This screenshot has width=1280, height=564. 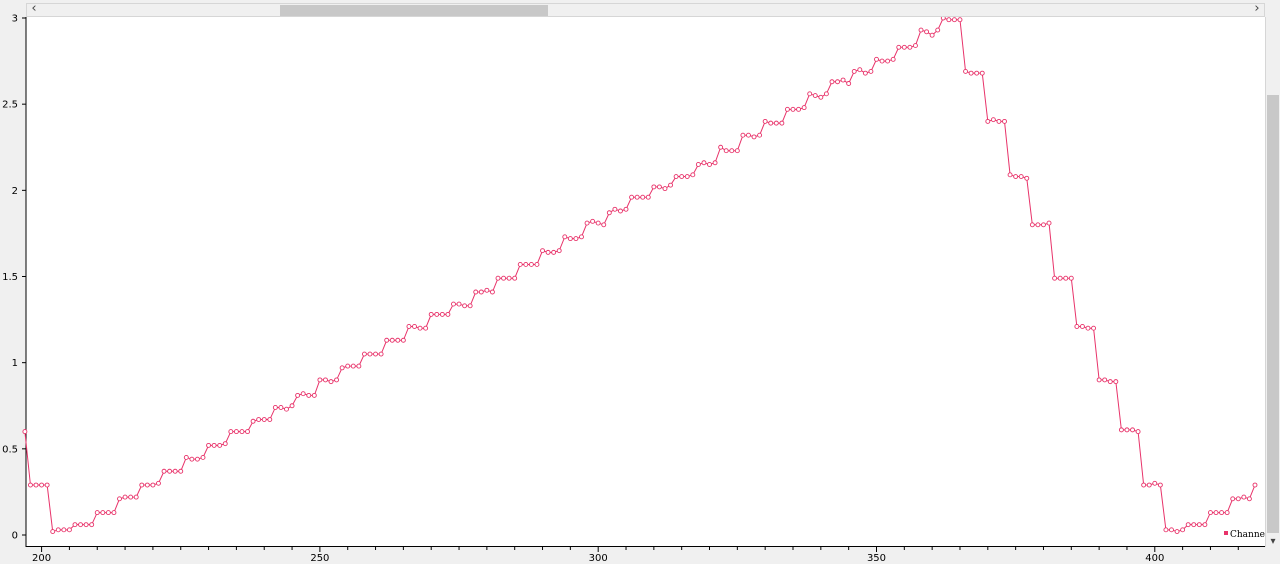 What do you see at coordinates (1273, 314) in the screenshot?
I see `vertical-scrollbar-thumb` at bounding box center [1273, 314].